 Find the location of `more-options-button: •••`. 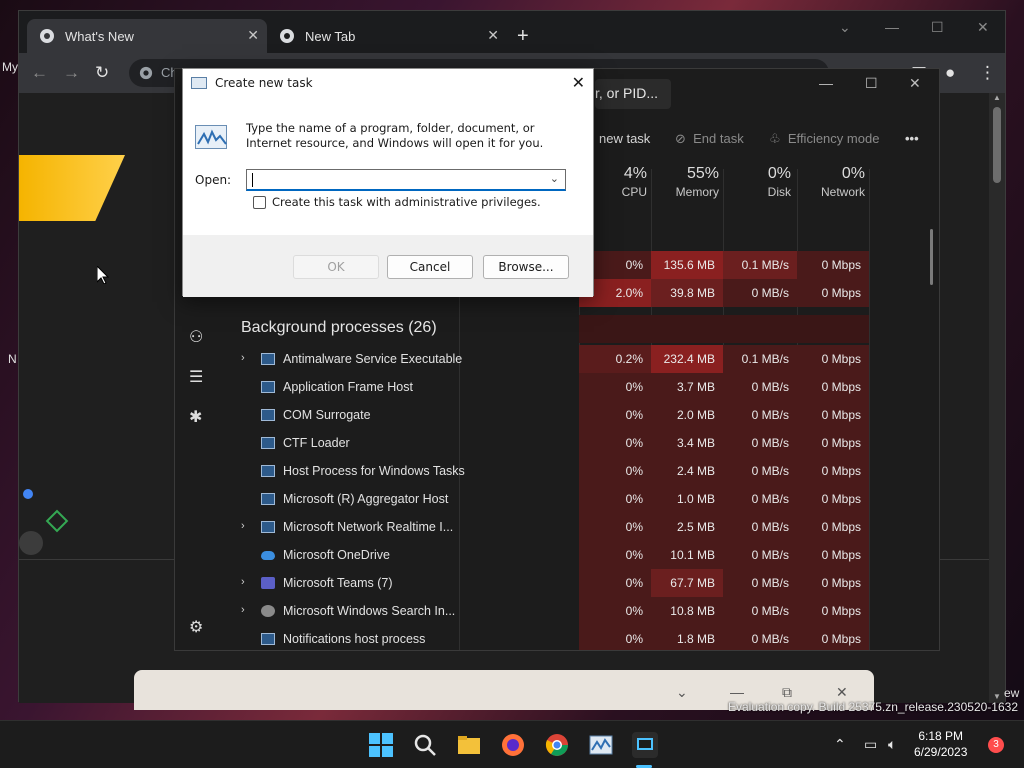

more-options-button: ••• is located at coordinates (912, 138).